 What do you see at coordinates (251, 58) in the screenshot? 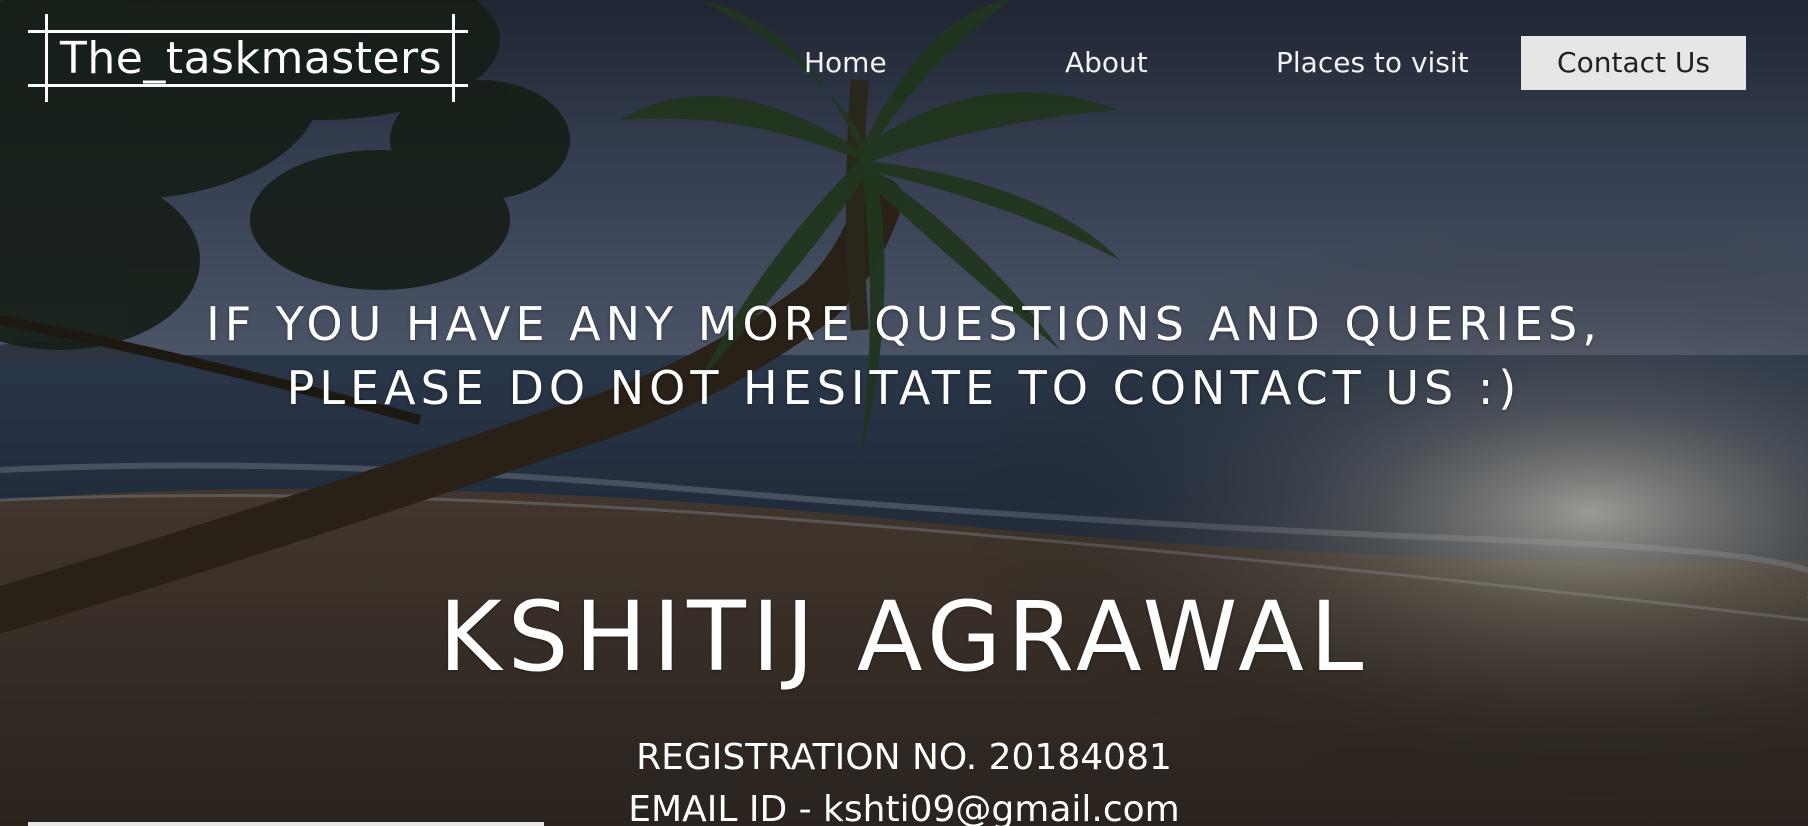
I see `logo-text: The_taskmasters` at bounding box center [251, 58].